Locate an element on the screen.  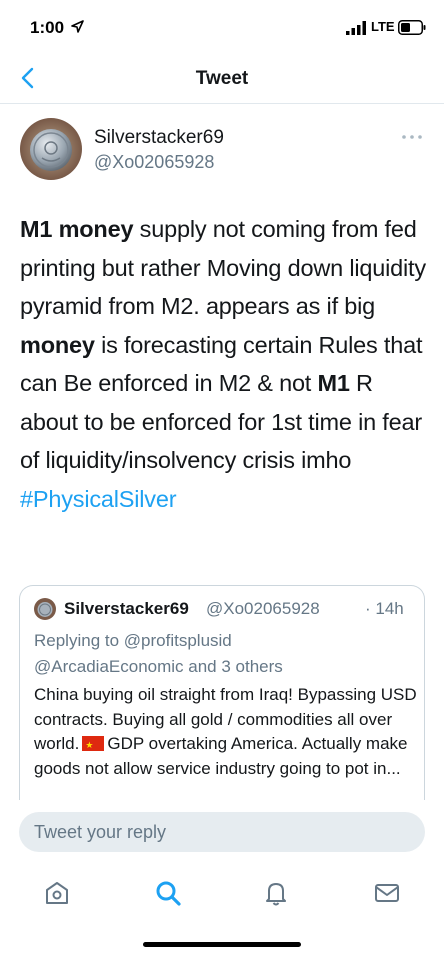
author-handle: @Xo02065928 is located at coordinates (154, 162).